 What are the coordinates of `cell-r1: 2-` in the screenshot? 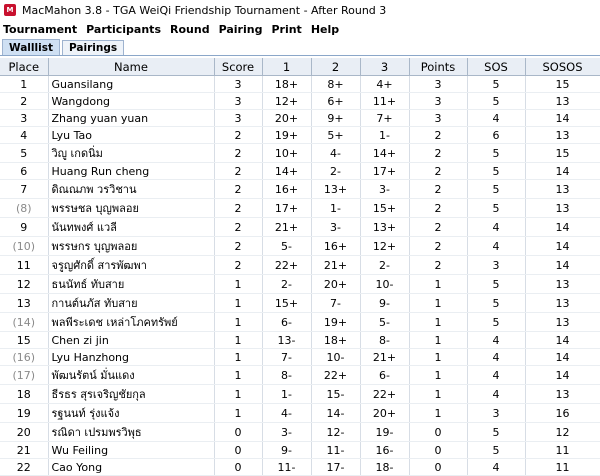 It's located at (287, 284).